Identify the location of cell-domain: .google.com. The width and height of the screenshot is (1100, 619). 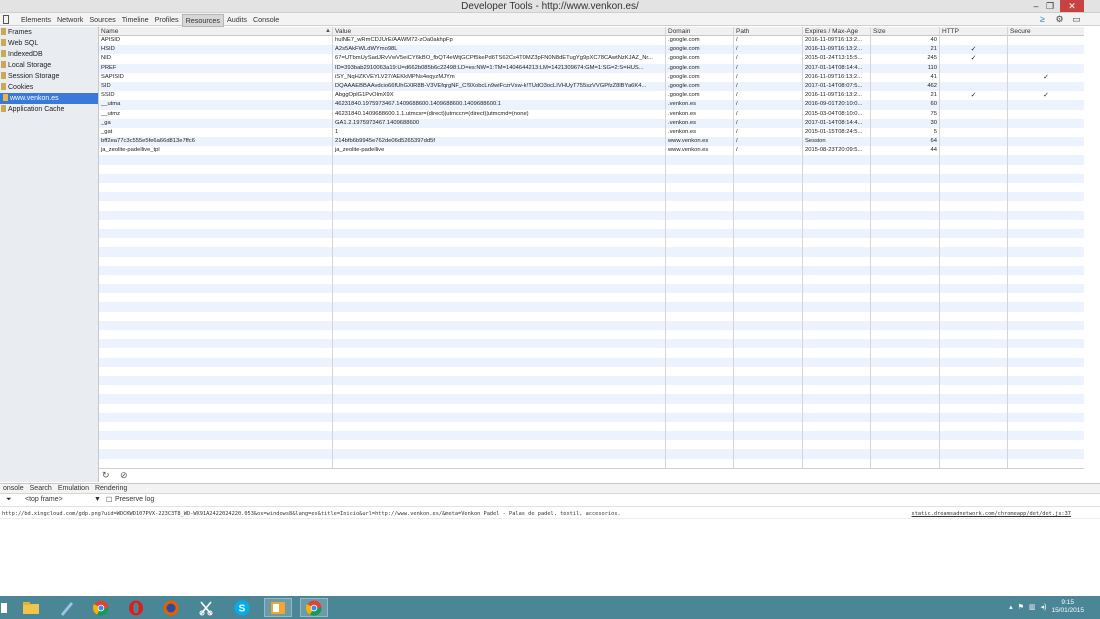
(684, 58).